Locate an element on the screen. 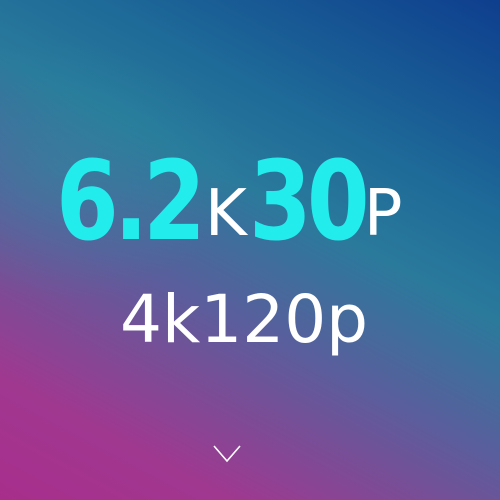 The height and width of the screenshot is (500, 500). resolution-unit: K is located at coordinates (225, 214).